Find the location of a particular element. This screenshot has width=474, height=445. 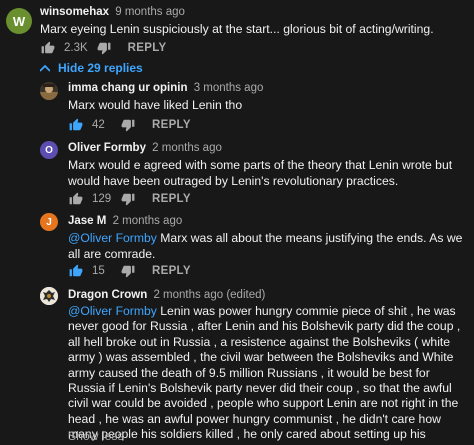

author-name: winsomehax is located at coordinates (74, 12).